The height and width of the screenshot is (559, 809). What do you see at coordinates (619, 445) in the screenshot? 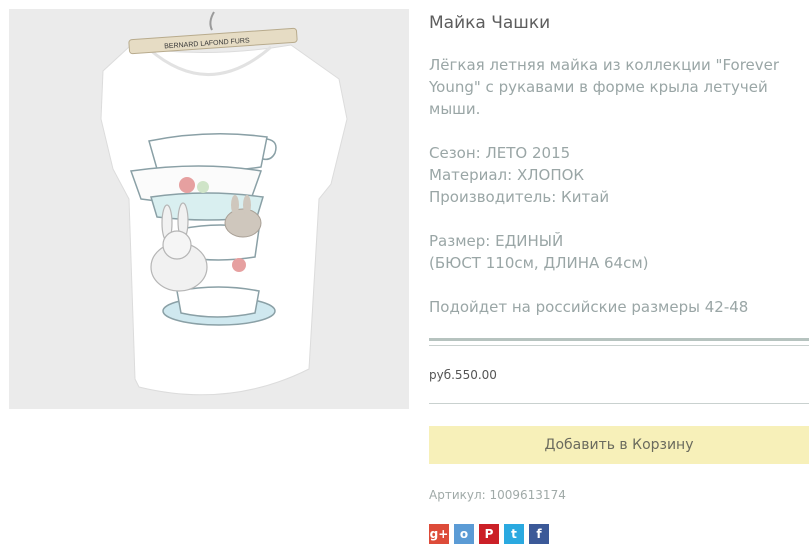
I see `add-to-cart-button: Добавить в Корзину` at bounding box center [619, 445].